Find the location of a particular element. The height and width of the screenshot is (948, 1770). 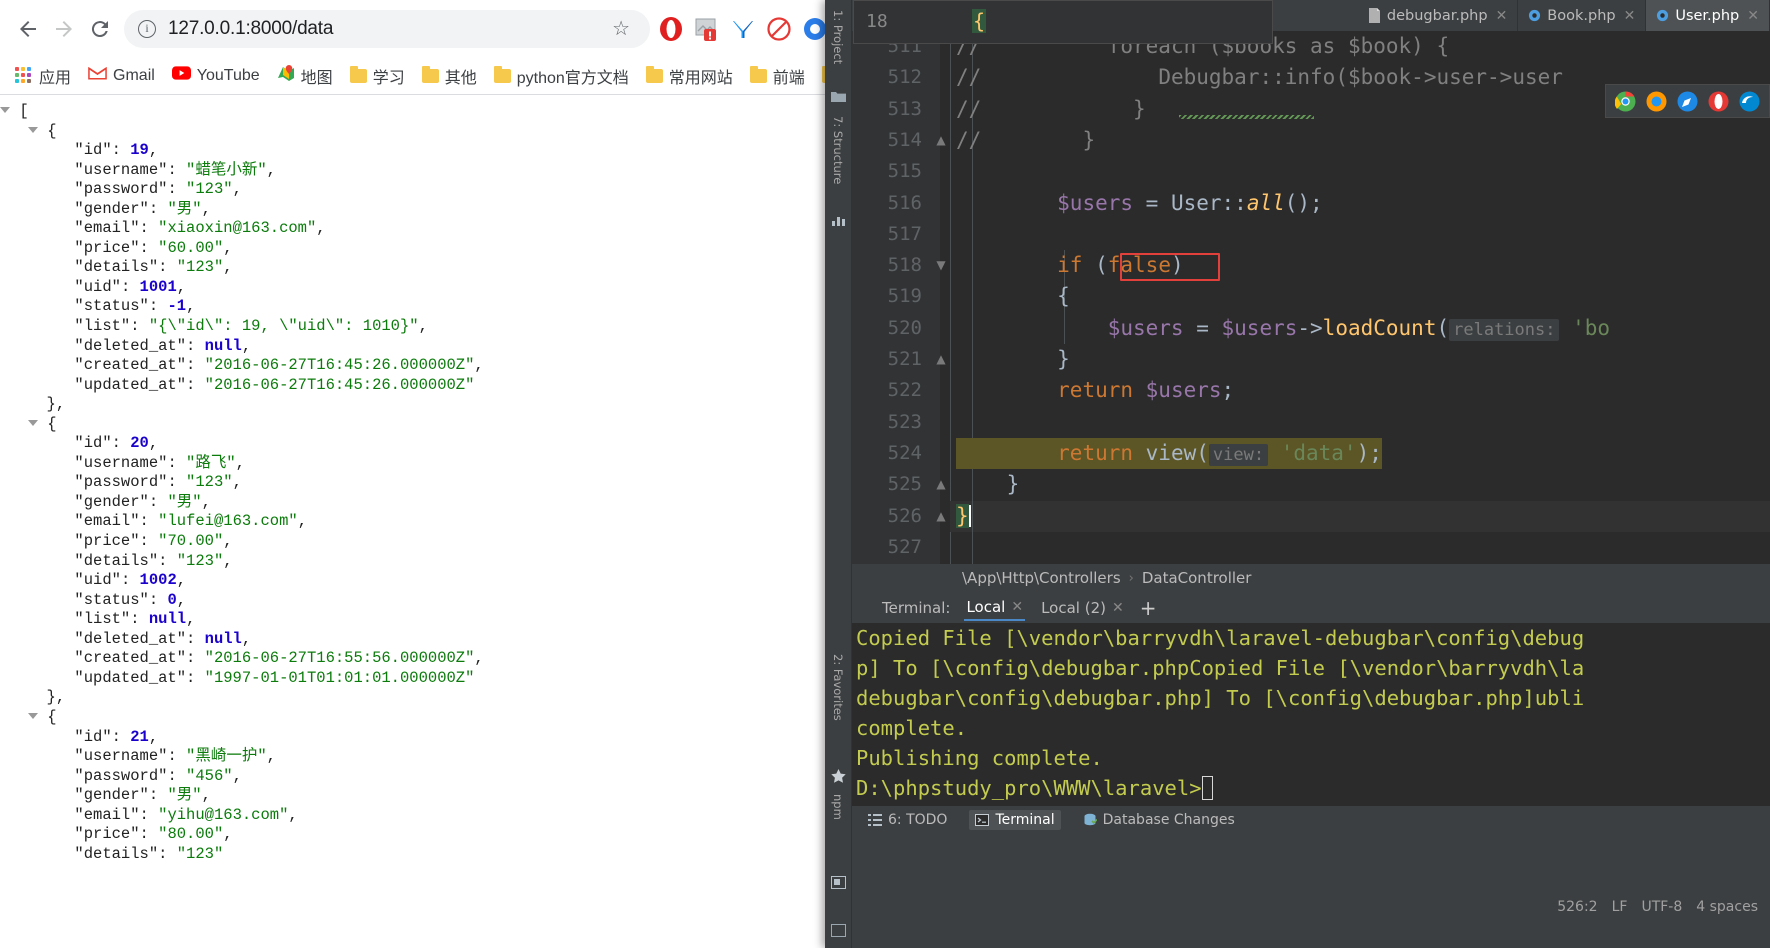

json-value: "男" is located at coordinates (184, 795).